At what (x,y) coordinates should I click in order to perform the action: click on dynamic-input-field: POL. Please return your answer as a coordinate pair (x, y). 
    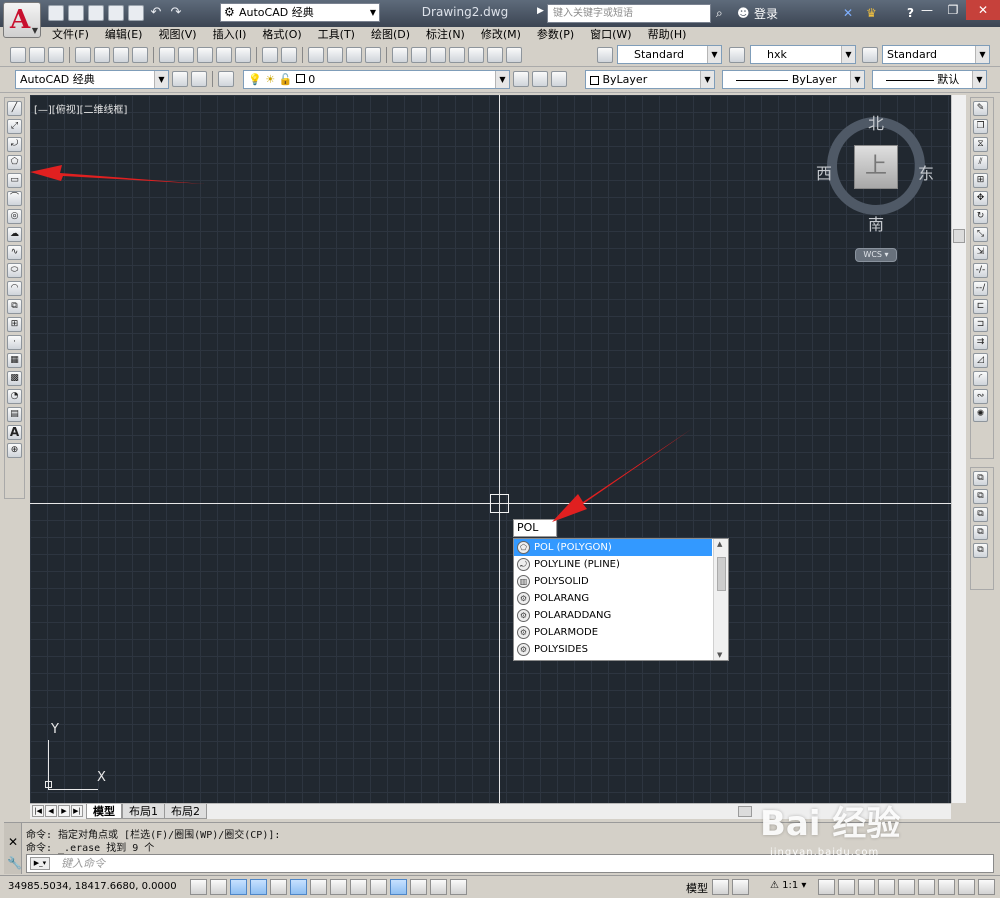
    Looking at the image, I should click on (535, 528).